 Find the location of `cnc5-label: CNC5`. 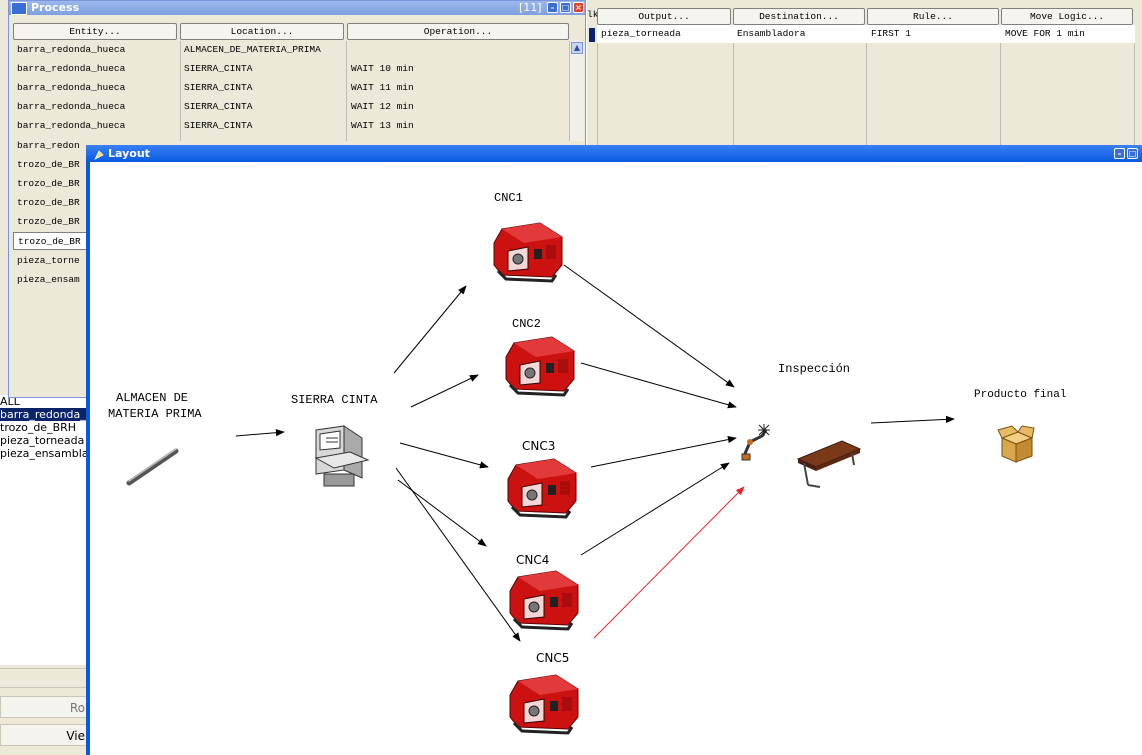

cnc5-label: CNC5 is located at coordinates (553, 658).